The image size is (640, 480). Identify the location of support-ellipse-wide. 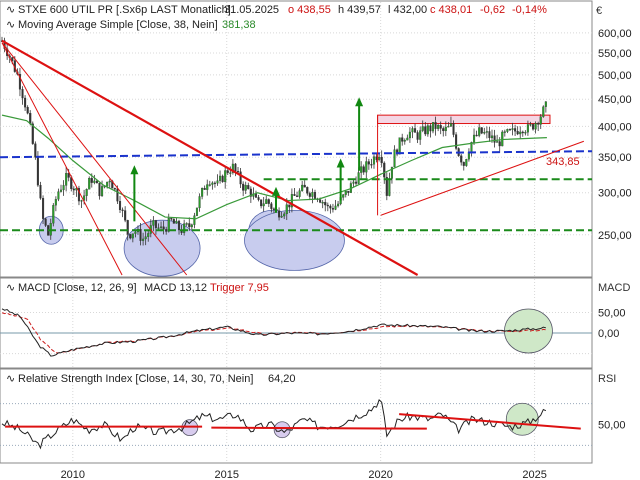
(294, 240).